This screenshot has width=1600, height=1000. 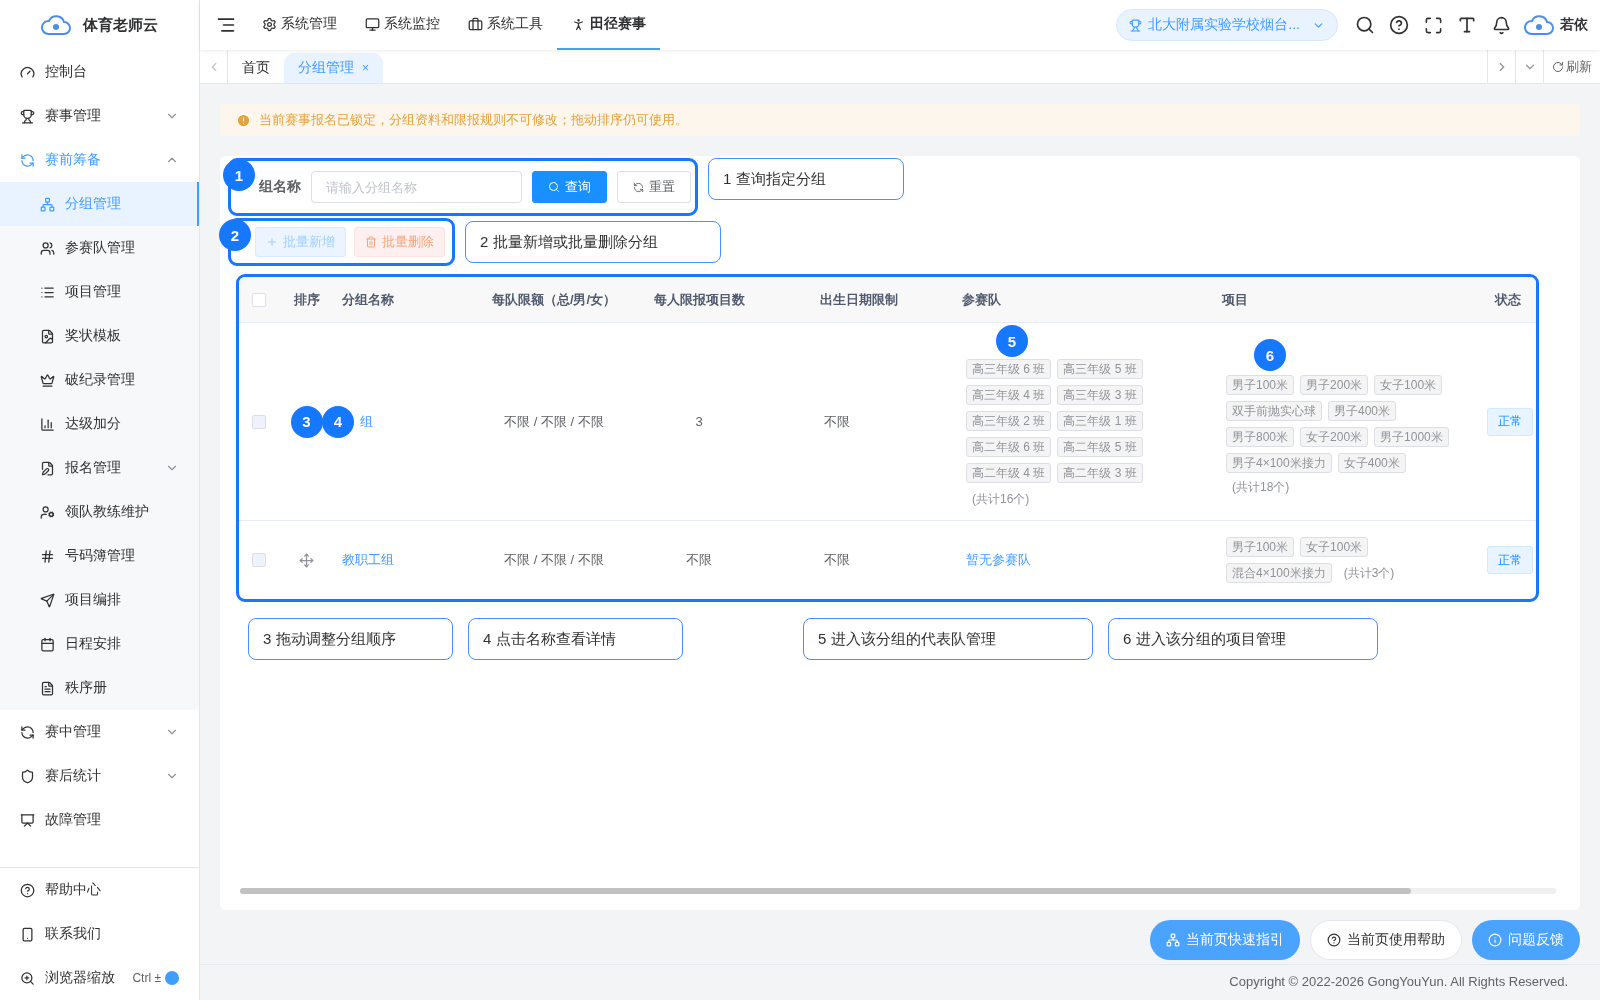 I want to click on group-name-input: 请输入分组名称, so click(x=416, y=187).